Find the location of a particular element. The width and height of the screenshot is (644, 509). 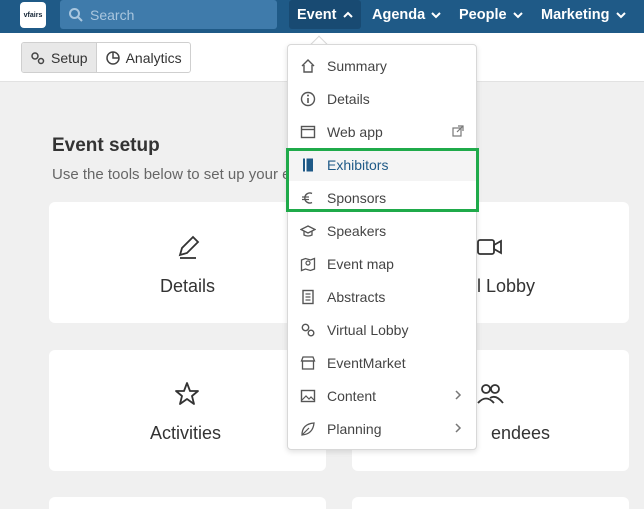

nav-event: Event is located at coordinates (325, 14).